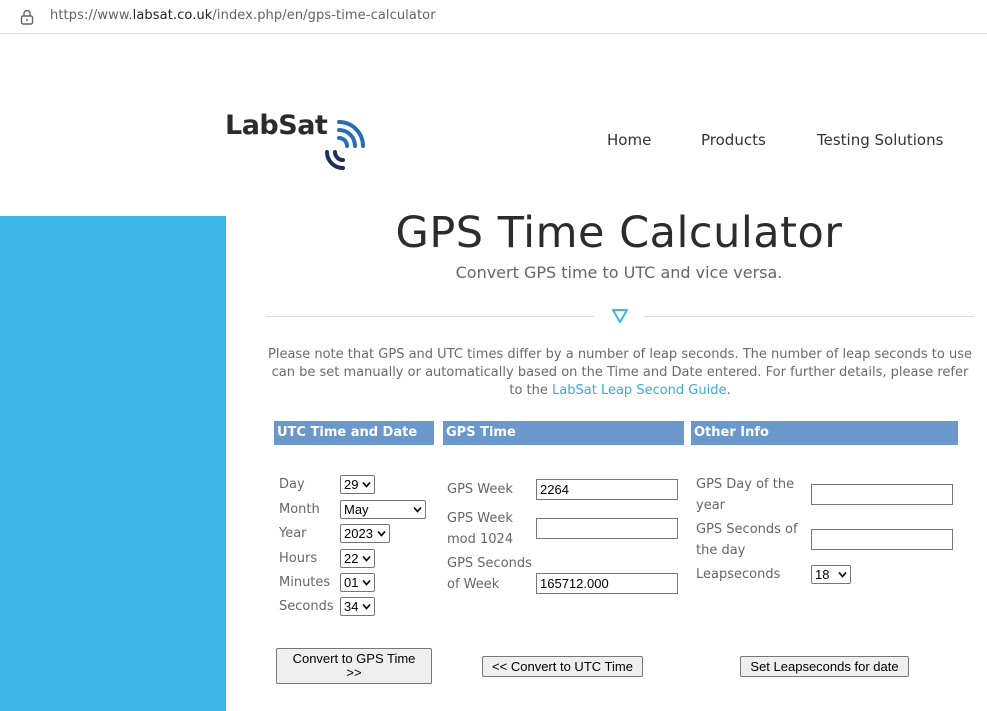 The image size is (987, 711). I want to click on labsat-logo: LabSat, so click(305, 141).